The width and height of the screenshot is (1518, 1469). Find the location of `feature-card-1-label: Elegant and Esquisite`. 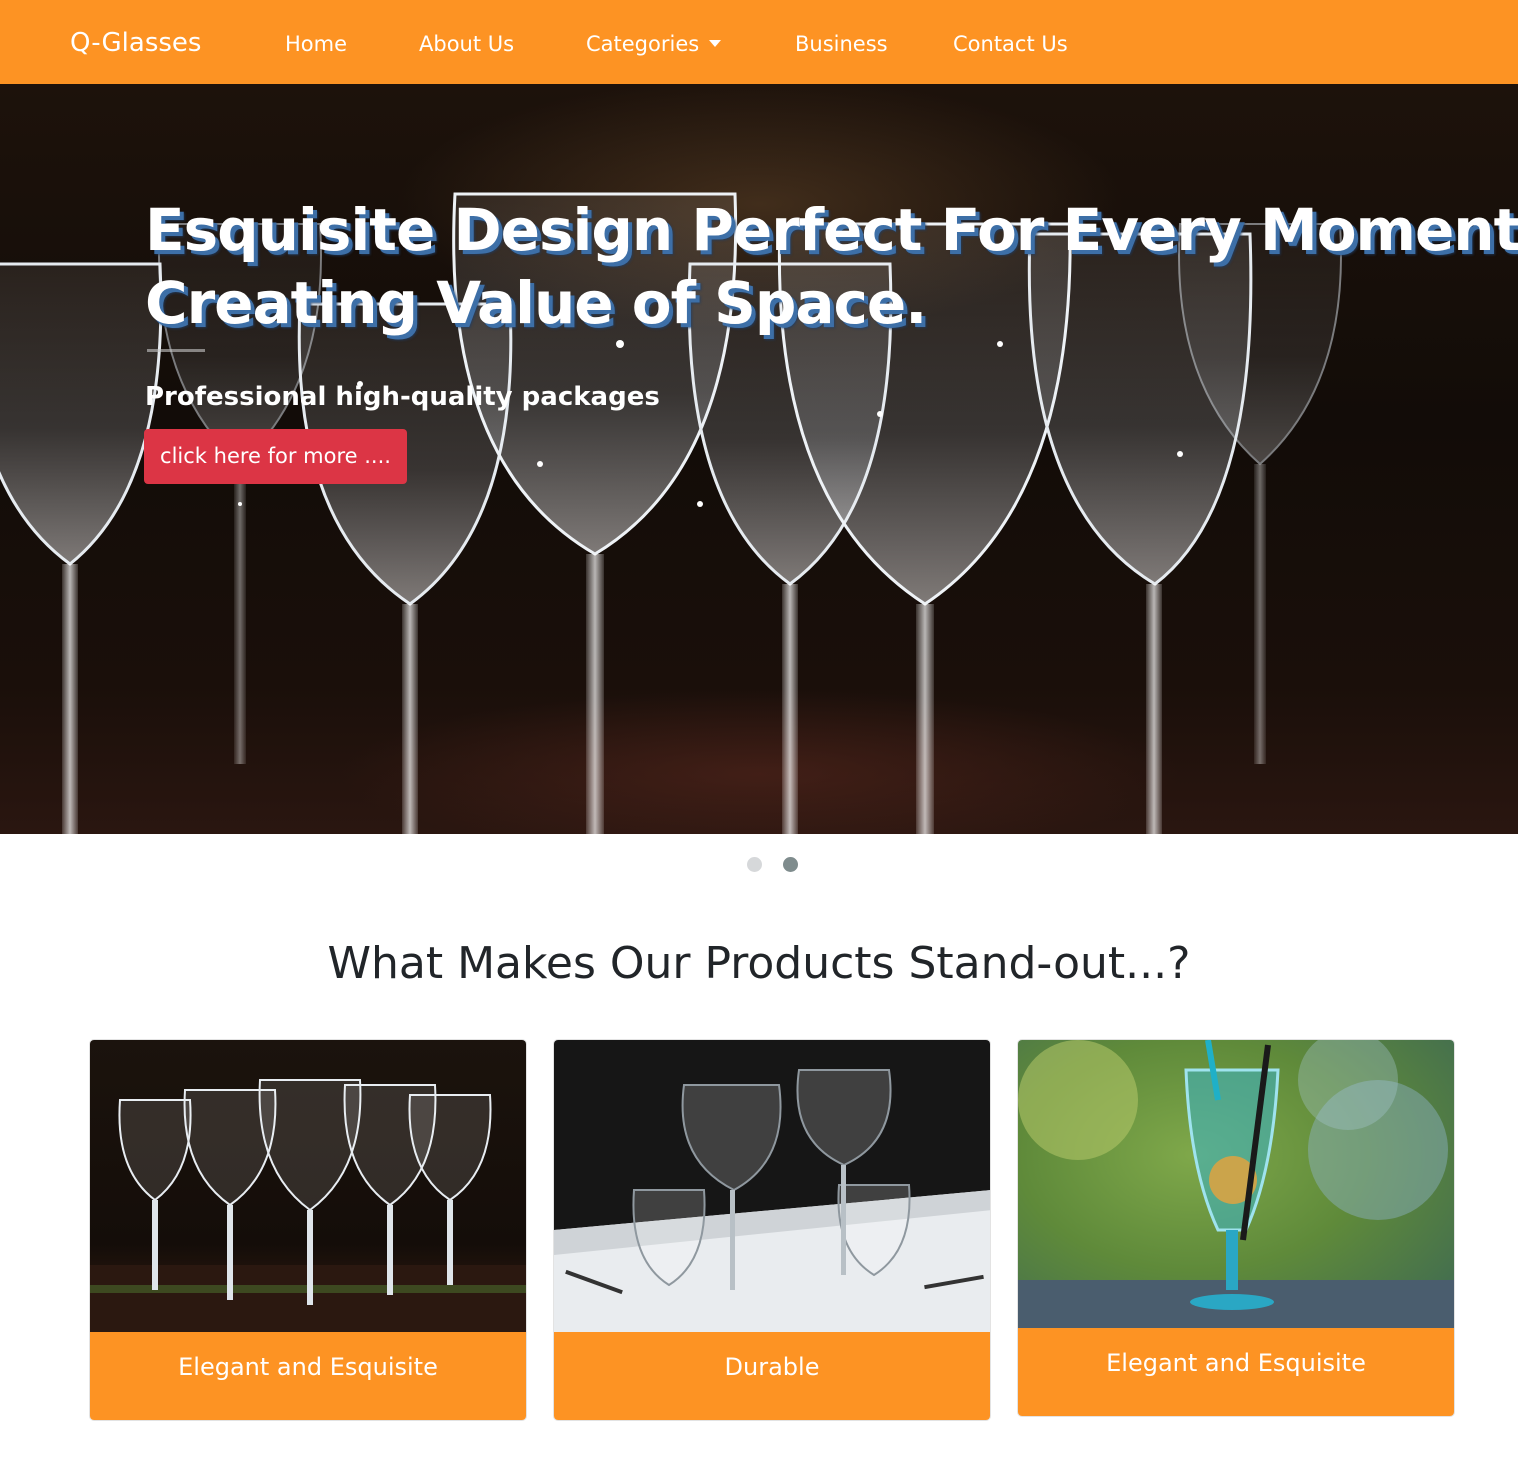

feature-card-1-label: Elegant and Esquisite is located at coordinates (308, 1376).